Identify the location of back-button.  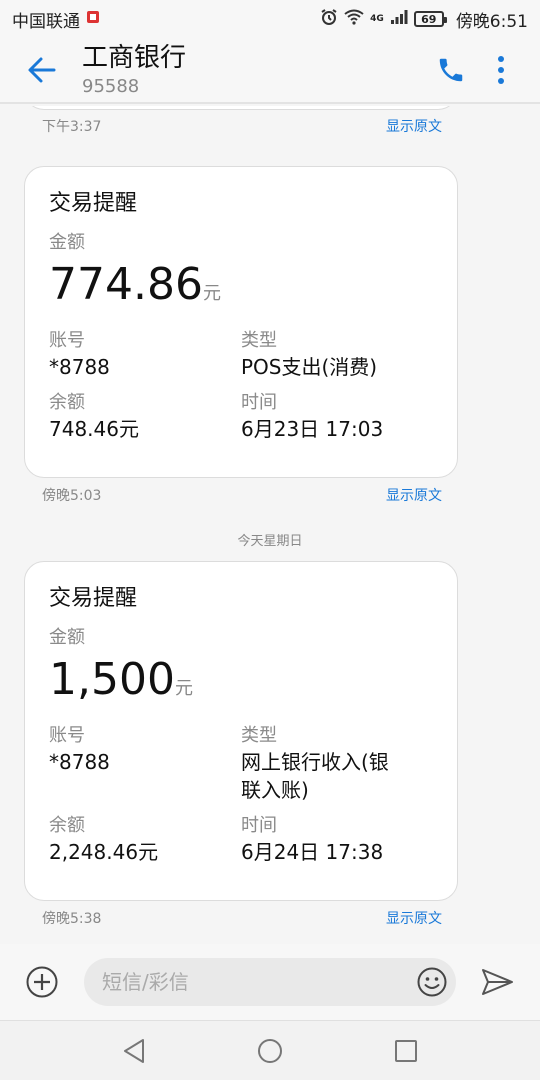
(42, 70).